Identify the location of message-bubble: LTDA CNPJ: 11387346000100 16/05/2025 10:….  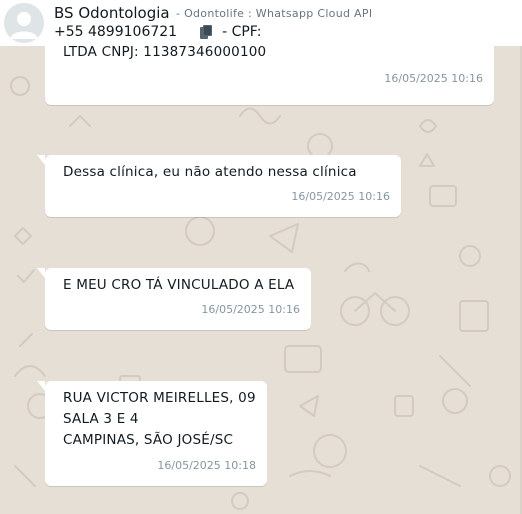
(269, 75).